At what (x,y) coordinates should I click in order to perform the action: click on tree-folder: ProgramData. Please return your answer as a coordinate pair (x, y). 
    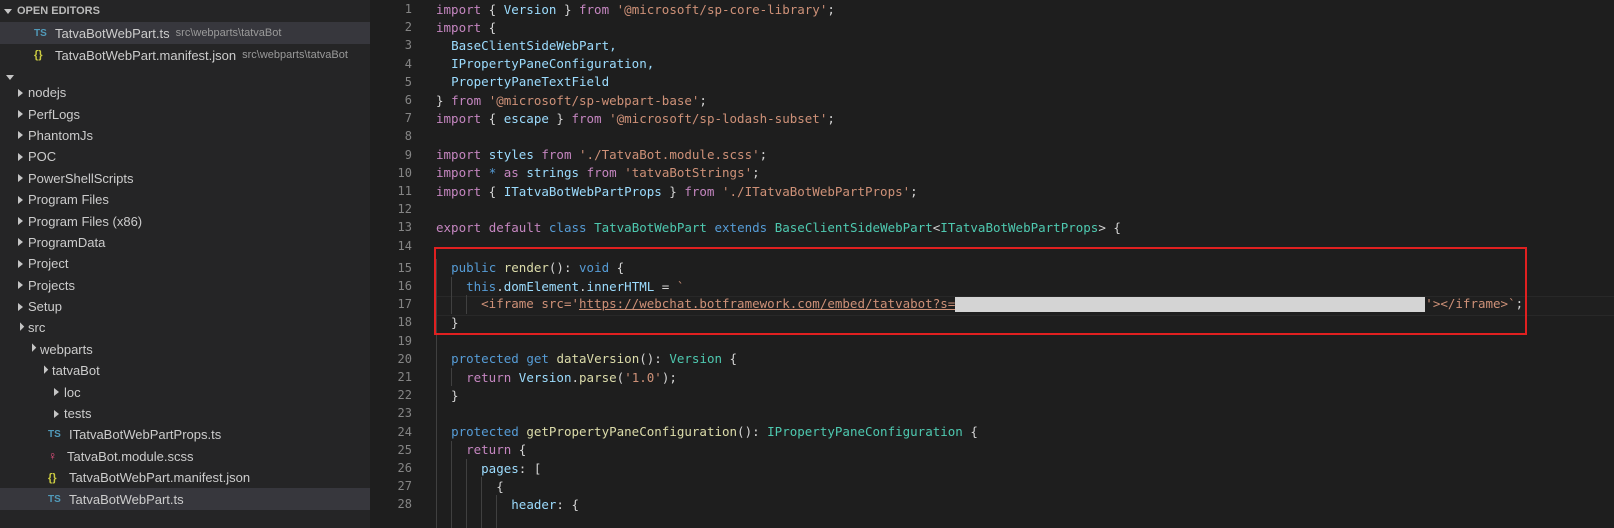
    Looking at the image, I should click on (185, 242).